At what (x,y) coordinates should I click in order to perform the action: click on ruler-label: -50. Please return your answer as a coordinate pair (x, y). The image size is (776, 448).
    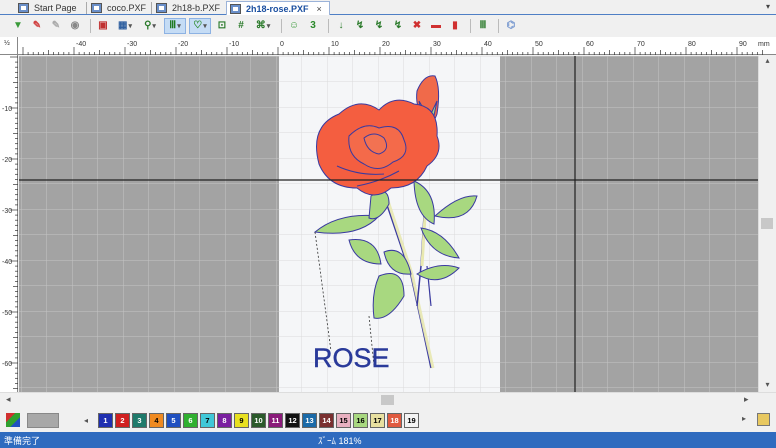
    Looking at the image, I should click on (7, 313).